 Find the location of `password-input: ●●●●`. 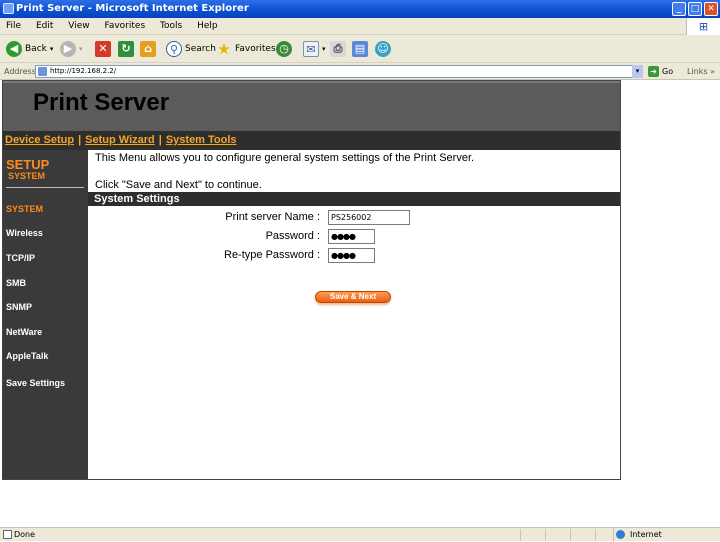

password-input: ●●●● is located at coordinates (351, 236).